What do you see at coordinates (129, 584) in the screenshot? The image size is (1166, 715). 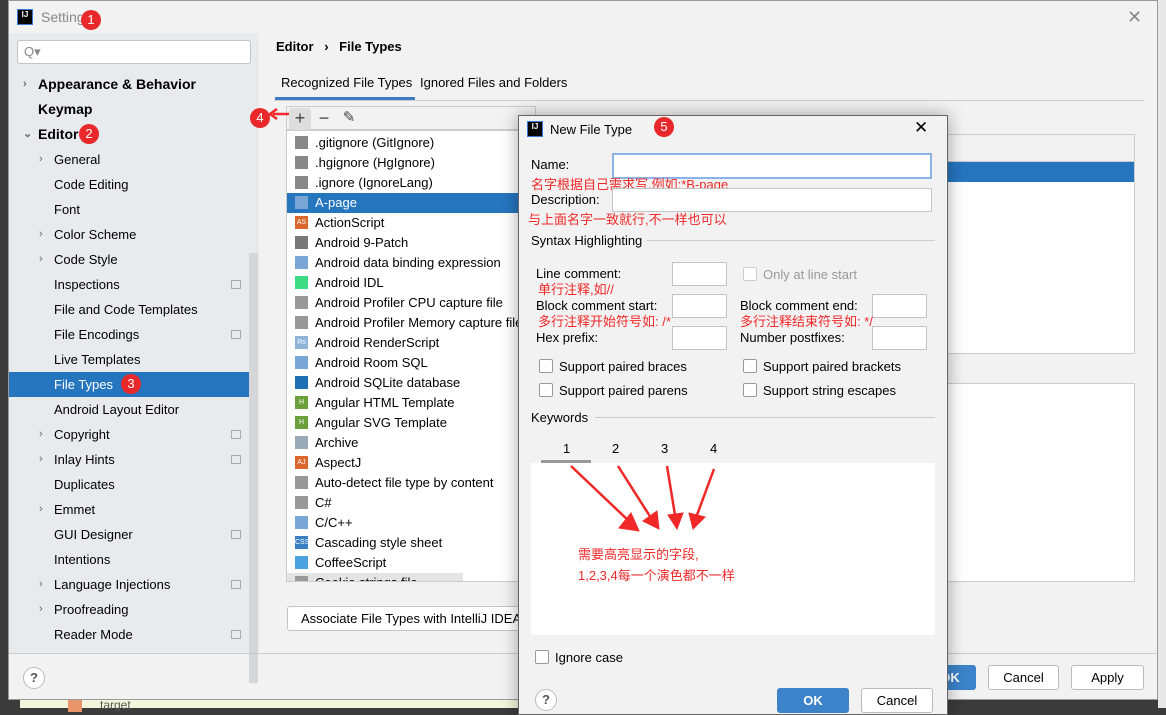 I see `sidebar-item-language-injections: › Language Injections` at bounding box center [129, 584].